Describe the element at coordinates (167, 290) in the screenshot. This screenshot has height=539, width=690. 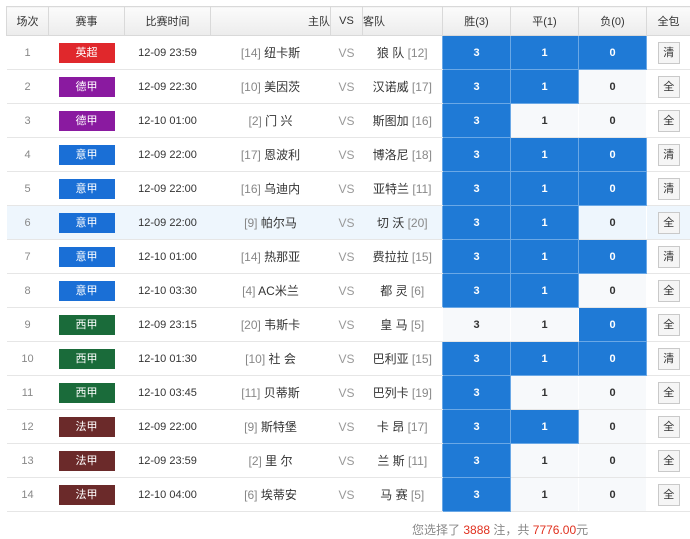
I see `match-time: 12-10 03:30` at that location.